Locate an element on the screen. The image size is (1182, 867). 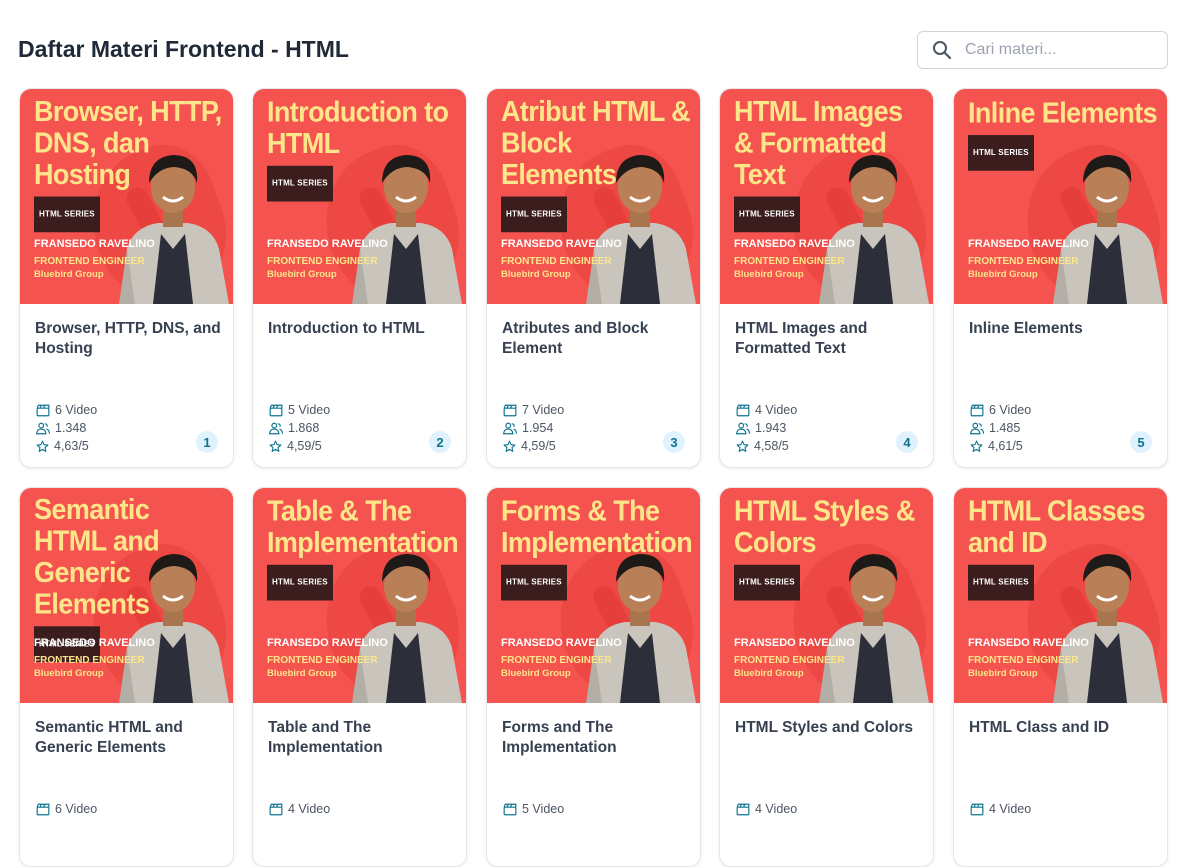
learner-count: 1.868 is located at coordinates (299, 428).